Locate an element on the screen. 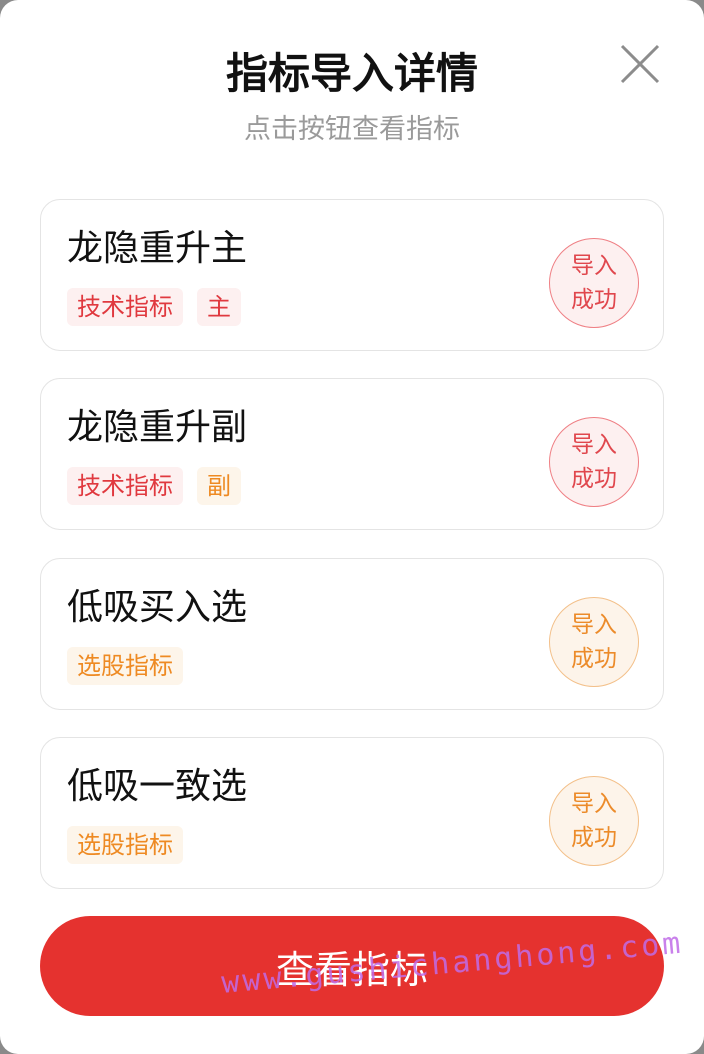 The width and height of the screenshot is (704, 1054). indicator-name: 低吸一致选 is located at coordinates (157, 786).